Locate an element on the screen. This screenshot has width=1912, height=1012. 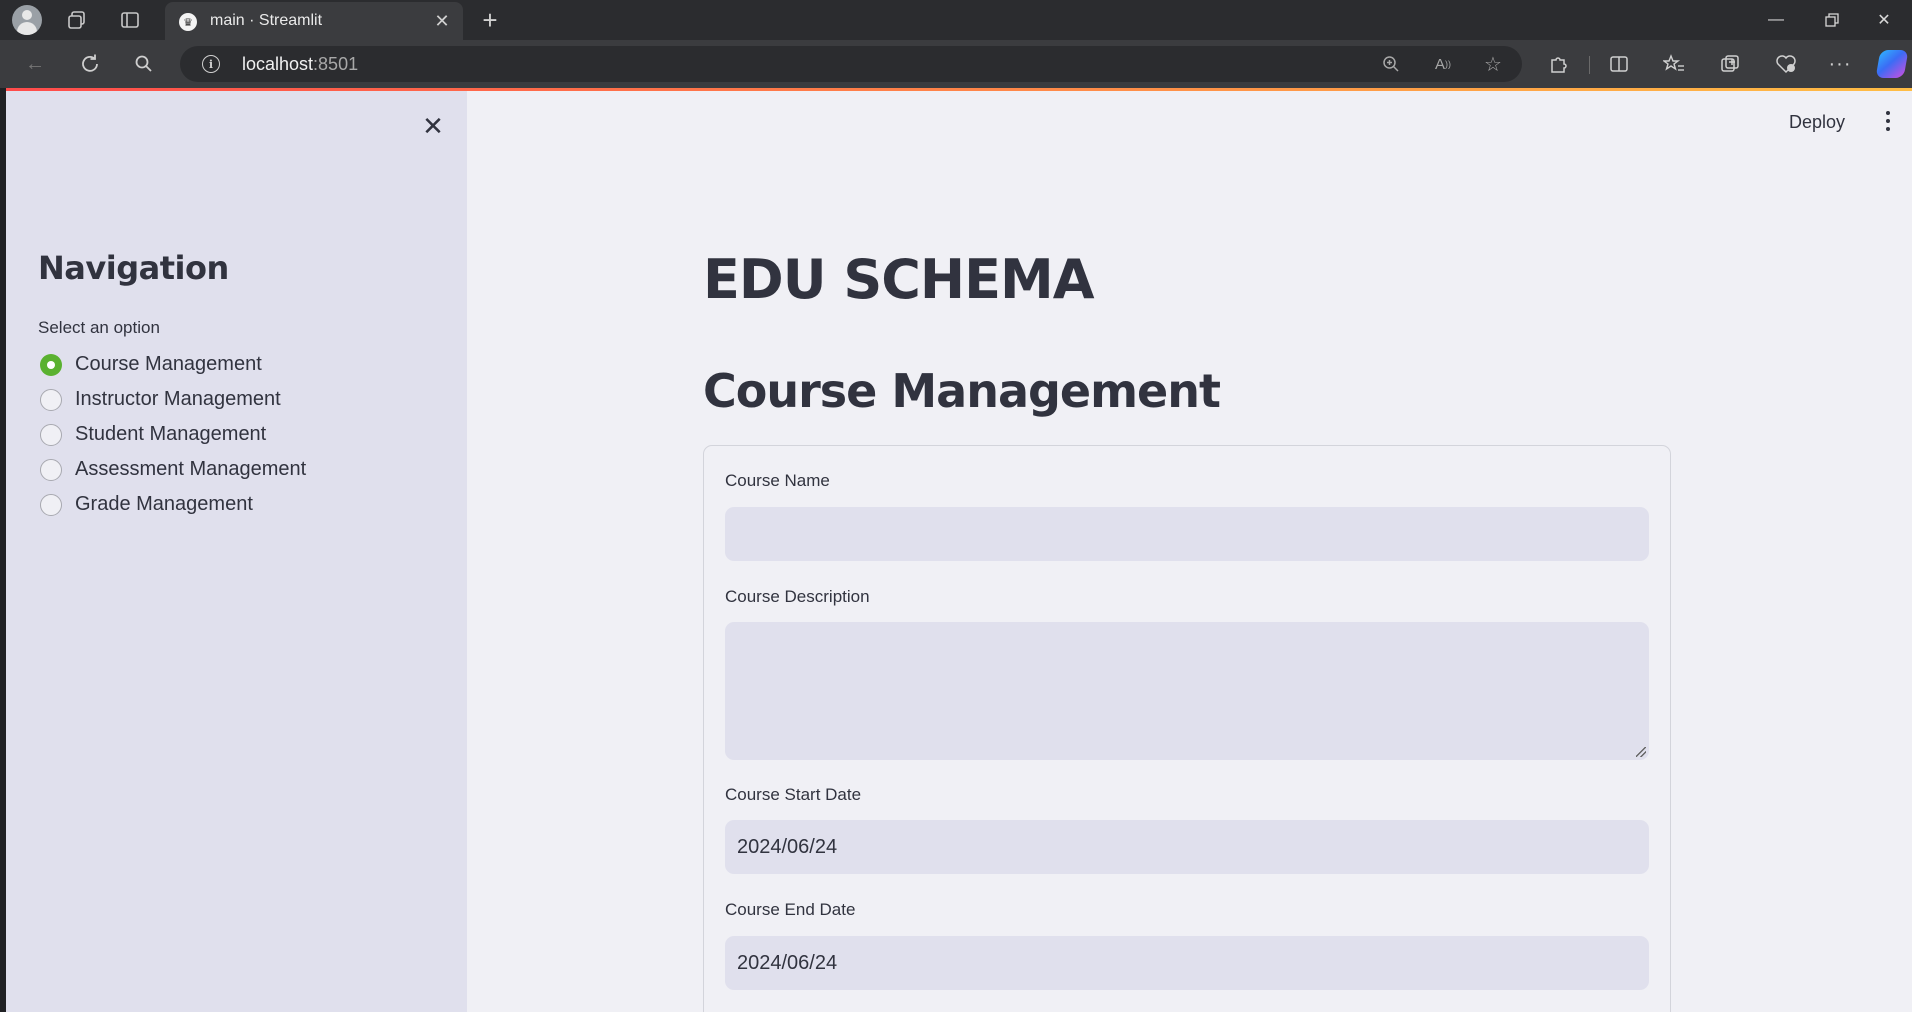
tab-actions-icon is located at coordinates (130, 20).